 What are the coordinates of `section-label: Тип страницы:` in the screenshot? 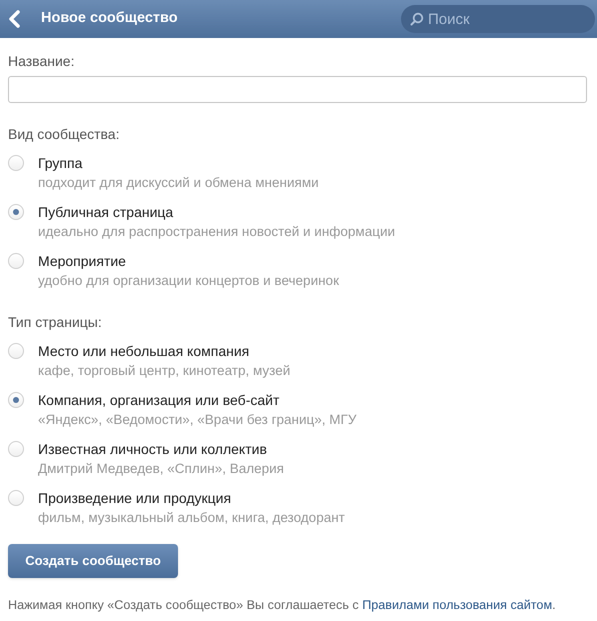 It's located at (55, 322).